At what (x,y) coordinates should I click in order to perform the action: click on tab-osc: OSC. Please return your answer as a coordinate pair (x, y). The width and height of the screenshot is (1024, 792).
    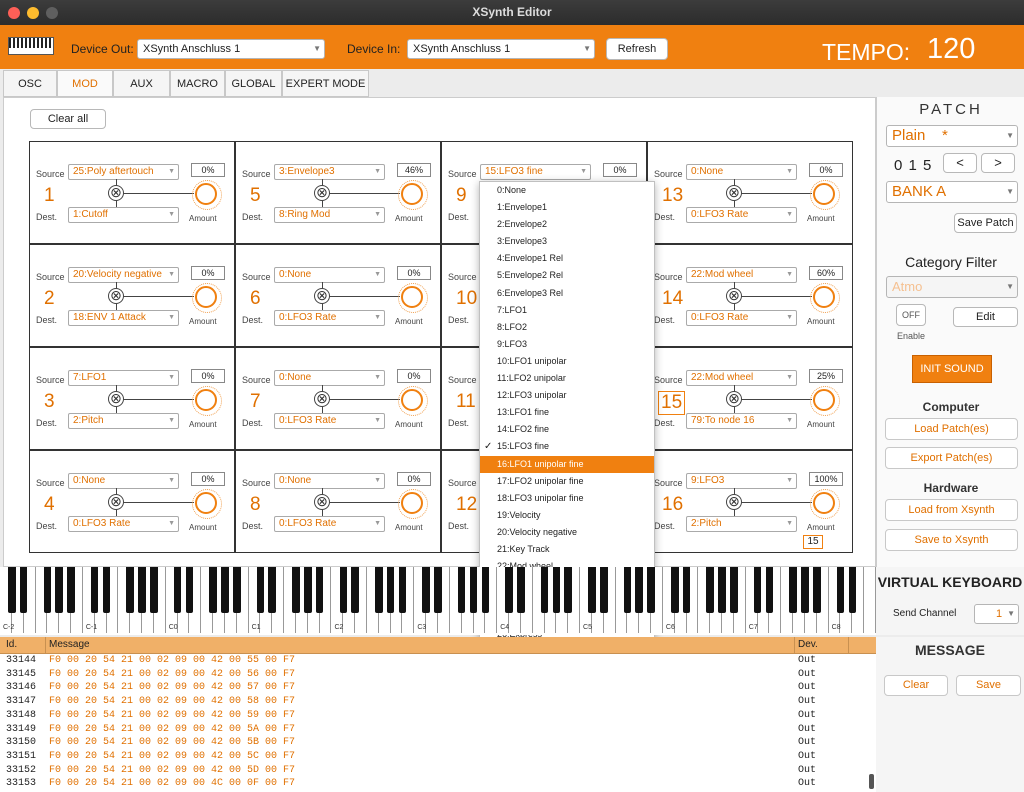
    Looking at the image, I should click on (30, 83).